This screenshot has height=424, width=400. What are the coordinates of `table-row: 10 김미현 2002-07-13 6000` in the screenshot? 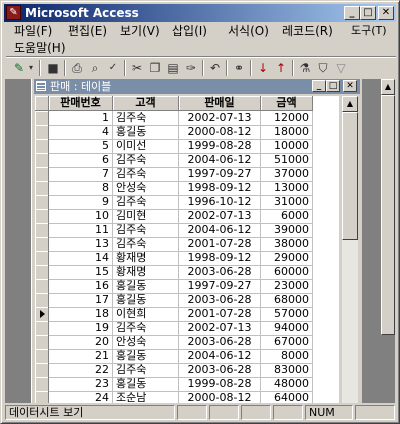 It's located at (187, 216).